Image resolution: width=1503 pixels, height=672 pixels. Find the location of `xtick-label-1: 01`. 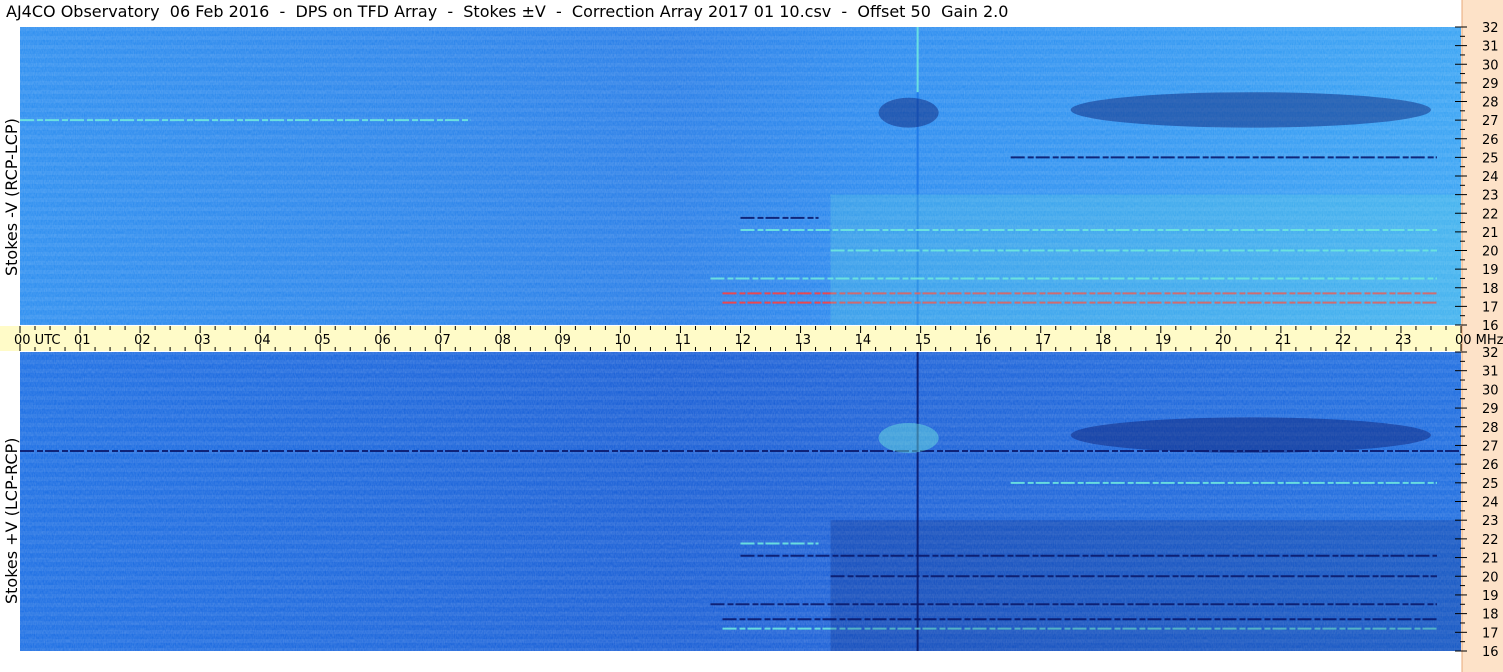

xtick-label-1: 01 is located at coordinates (82, 340).